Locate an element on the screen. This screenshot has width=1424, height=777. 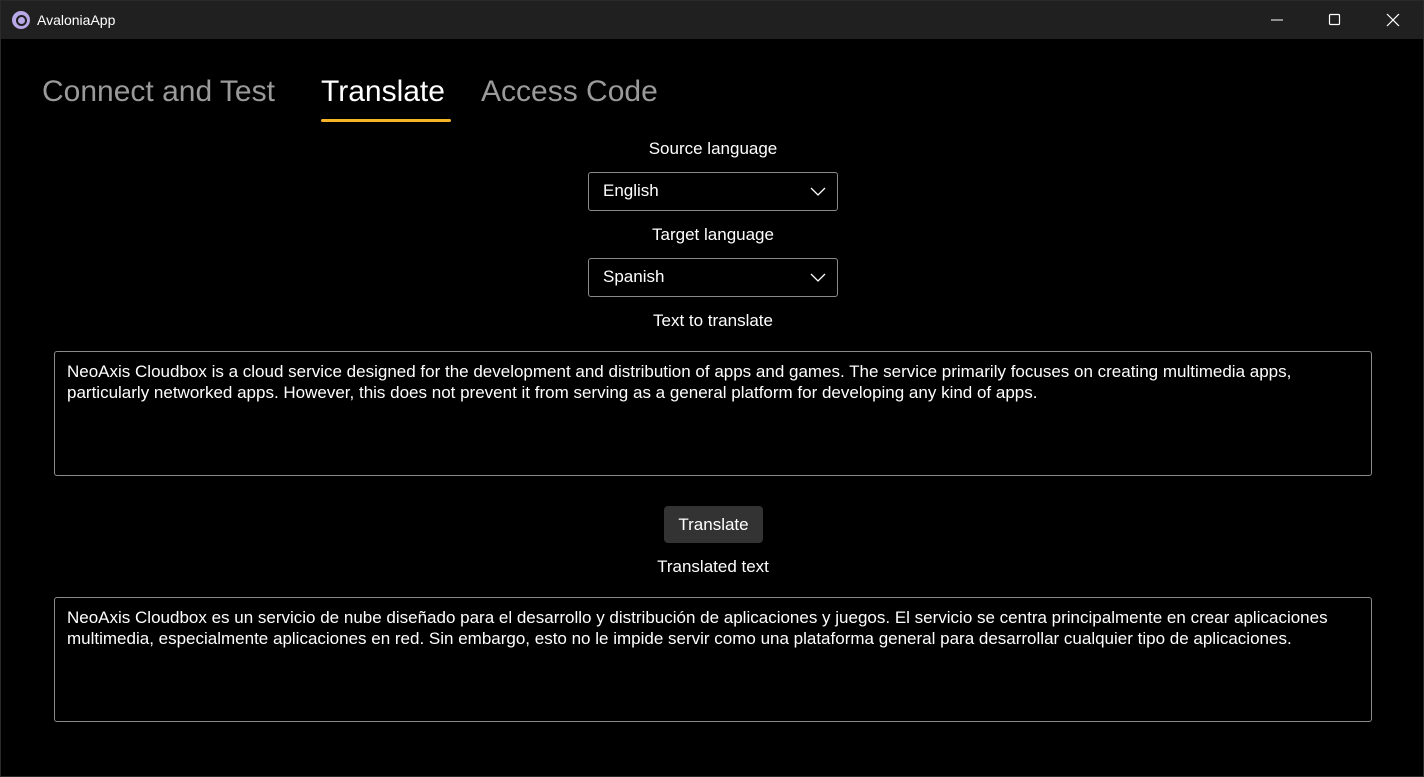
text-to-translate-label: Text to translate is located at coordinates (712, 320).